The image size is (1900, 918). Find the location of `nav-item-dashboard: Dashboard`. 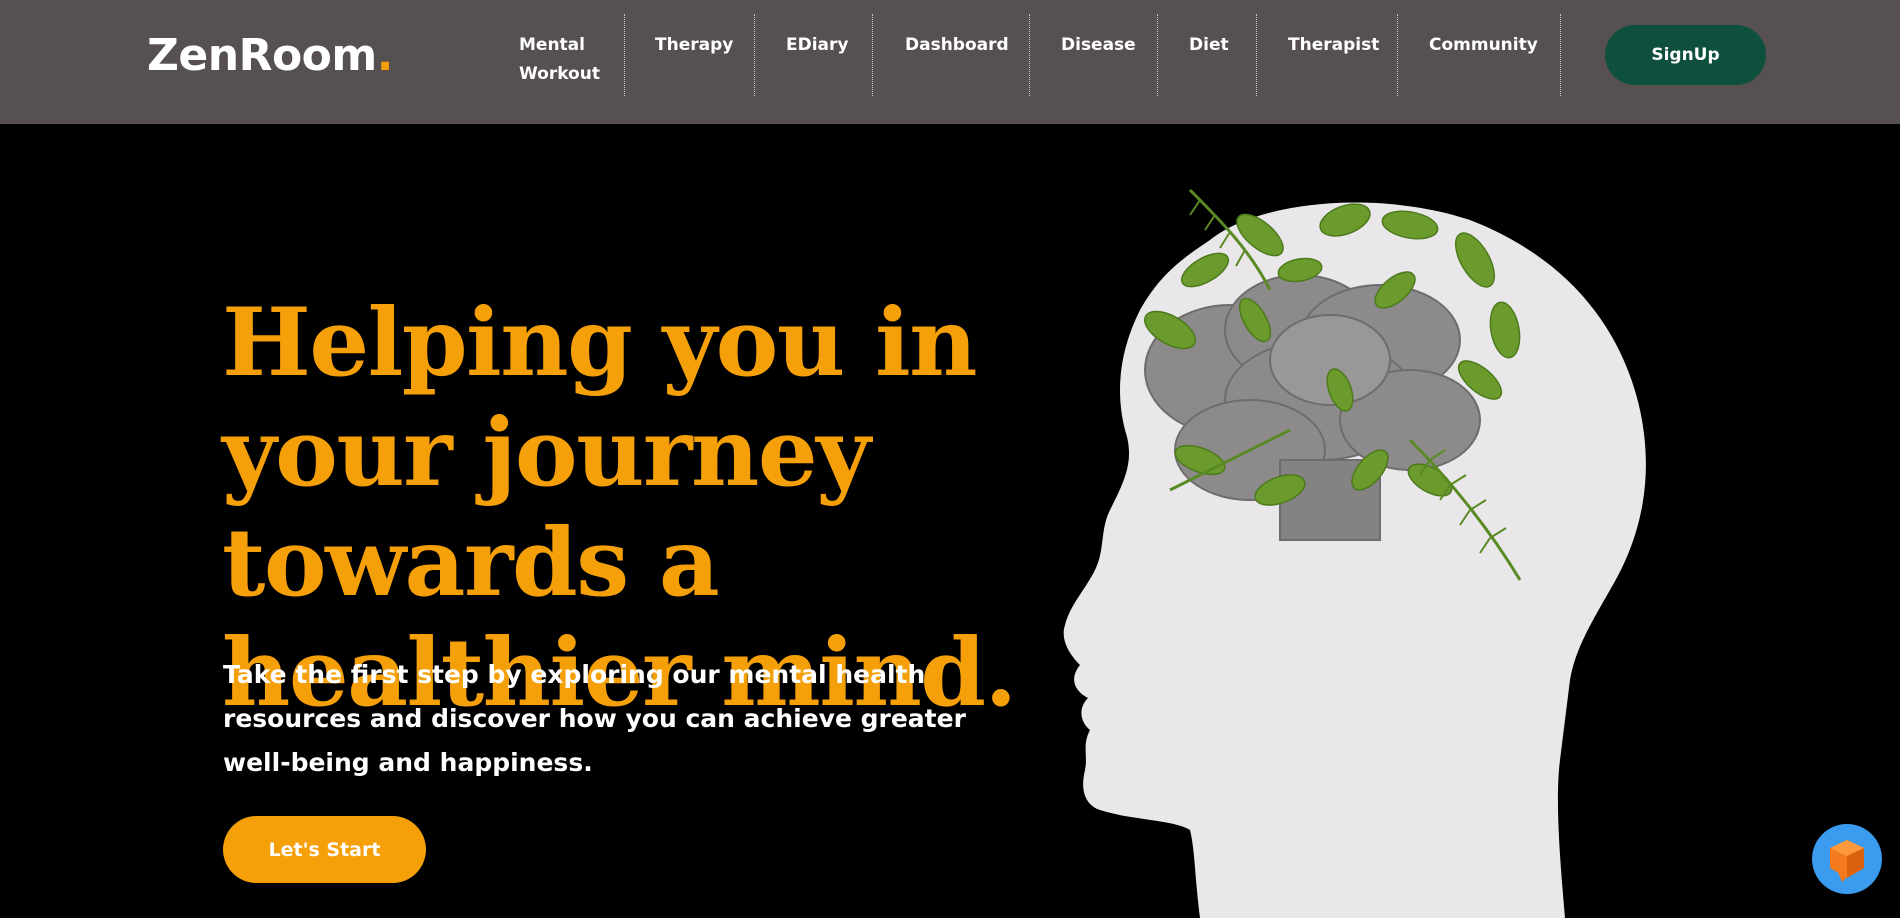

nav-item-dashboard: Dashboard is located at coordinates (951, 55).